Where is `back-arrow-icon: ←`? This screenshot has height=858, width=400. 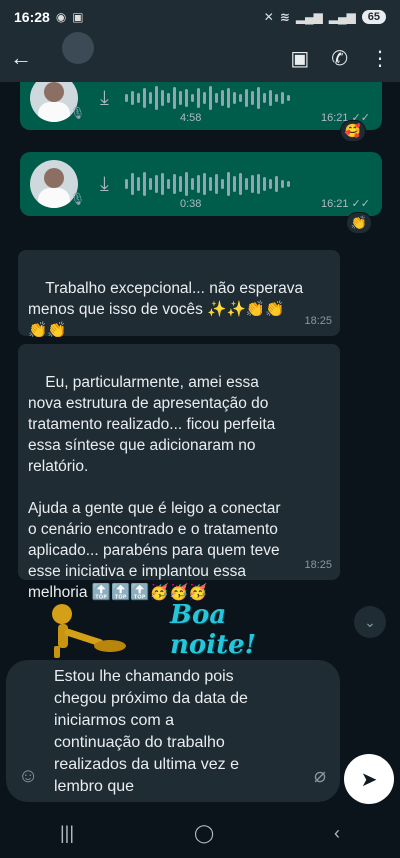 back-arrow-icon: ← is located at coordinates (26, 58).